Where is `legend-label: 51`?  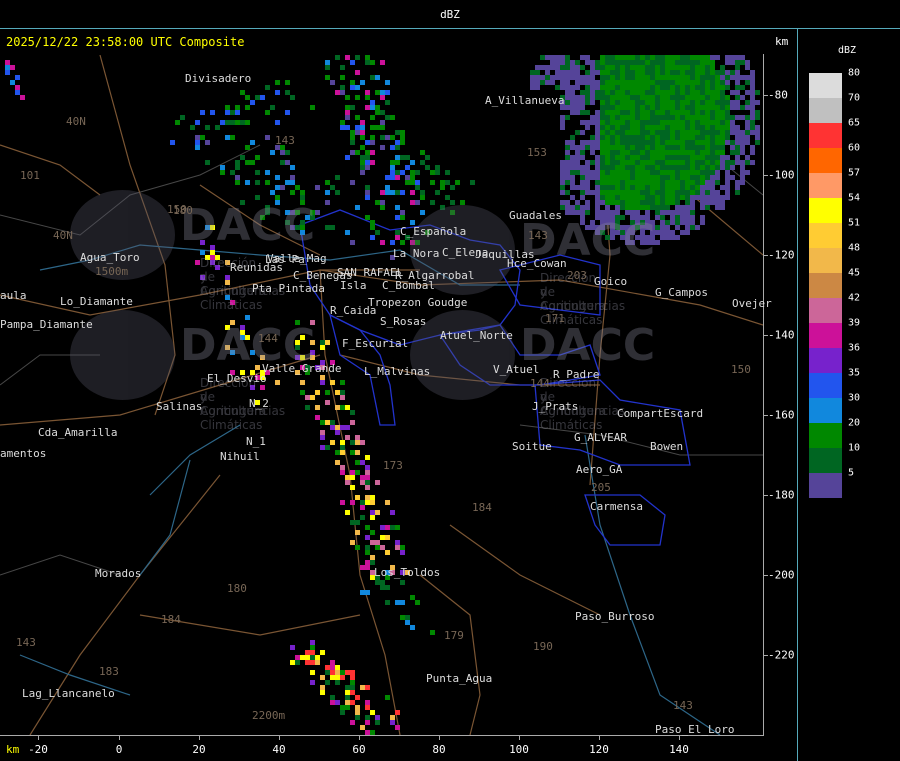
legend-label: 51 is located at coordinates (854, 223).